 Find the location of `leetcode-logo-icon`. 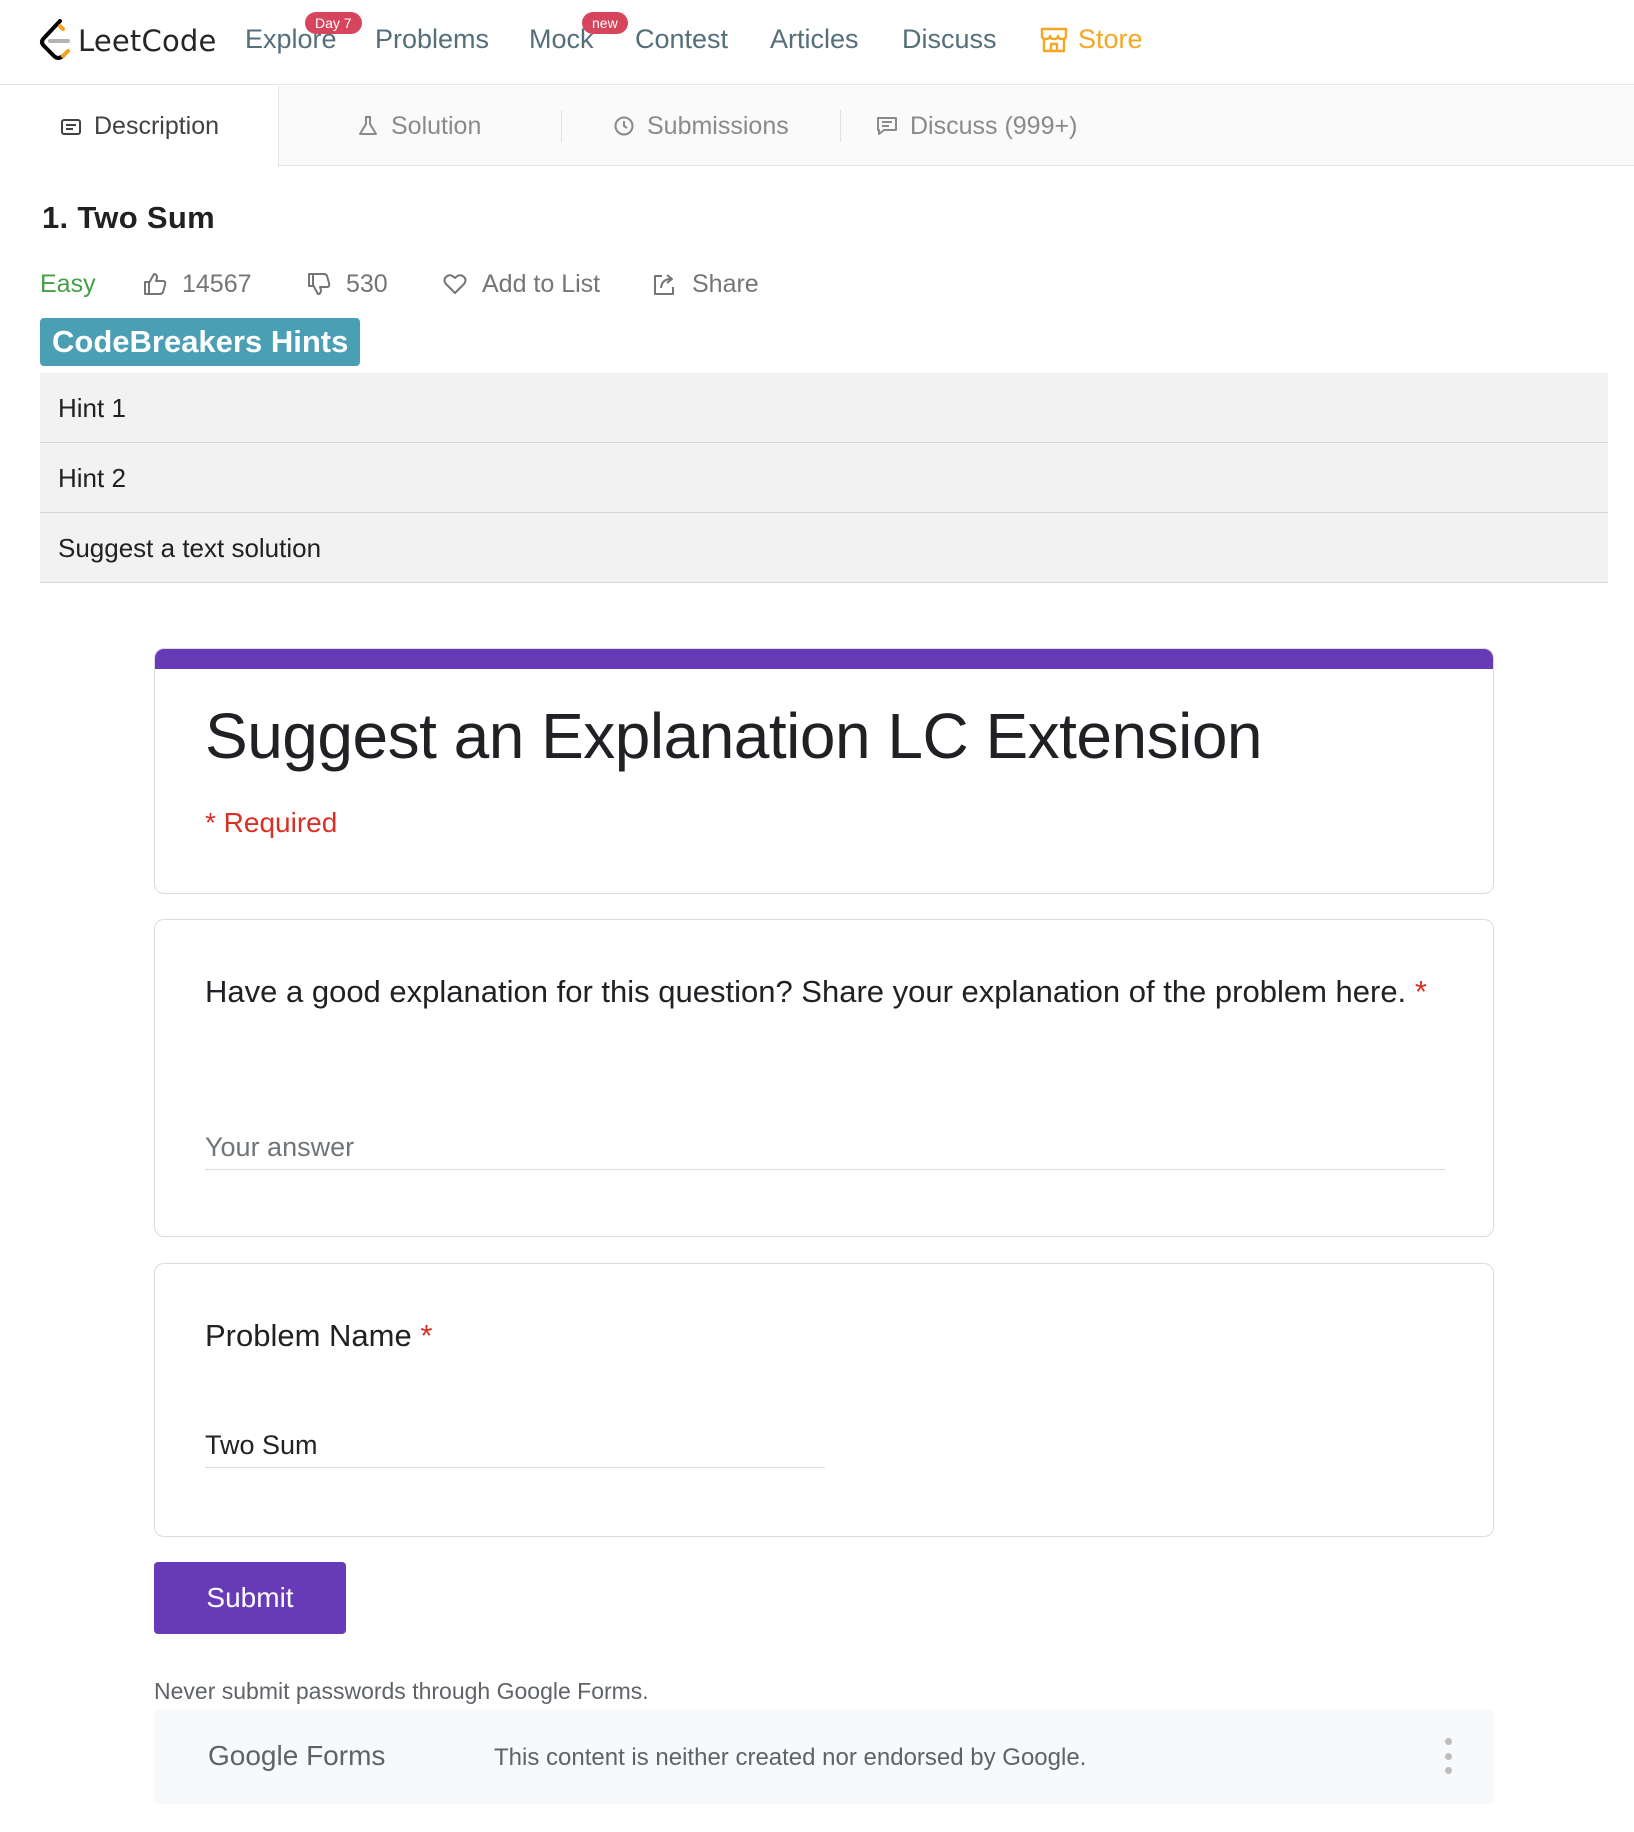

leetcode-logo-icon is located at coordinates (55, 39).